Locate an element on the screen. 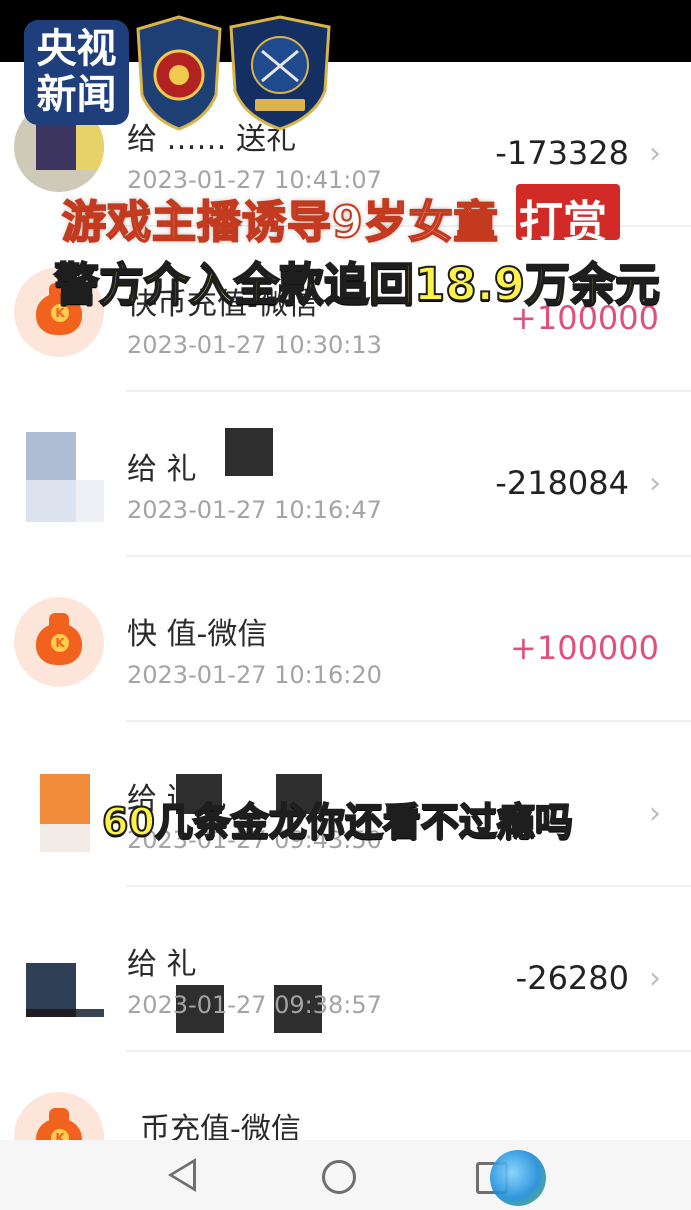  transaction-row: 给 礼 2023-01-27 10:16:47 -218084 › is located at coordinates (345, 474).